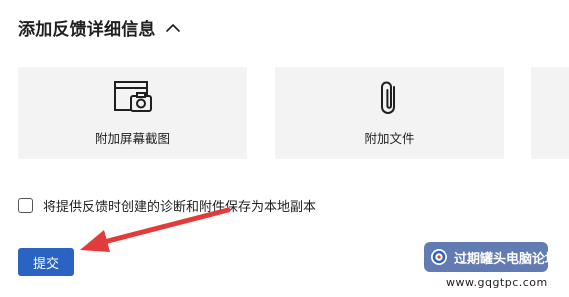 This screenshot has width=569, height=297. I want to click on watermark-logo-icon, so click(439, 257).